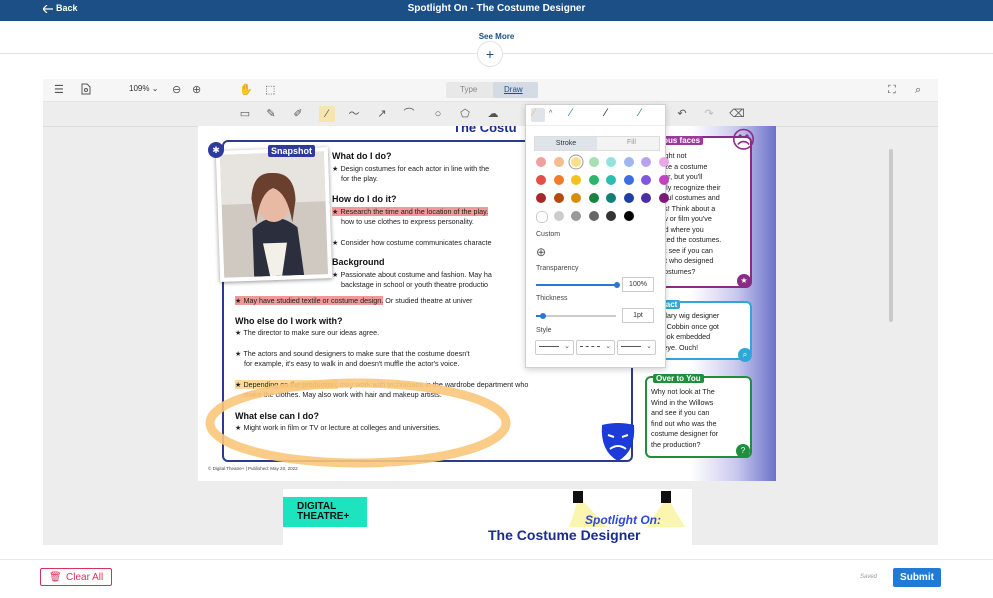  Describe the element at coordinates (176, 90) in the screenshot. I see `zoom-out-icon: ⊖` at that location.